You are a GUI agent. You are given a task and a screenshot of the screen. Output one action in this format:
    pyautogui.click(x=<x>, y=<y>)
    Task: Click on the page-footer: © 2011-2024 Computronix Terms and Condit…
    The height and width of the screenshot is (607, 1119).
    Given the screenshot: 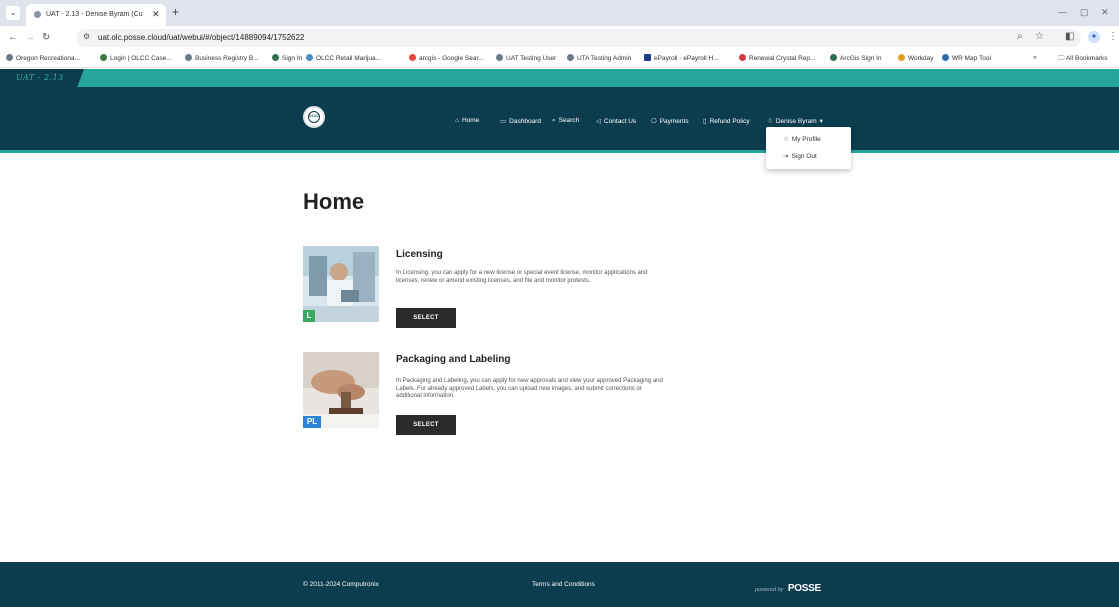 What is the action you would take?
    pyautogui.click(x=559, y=584)
    